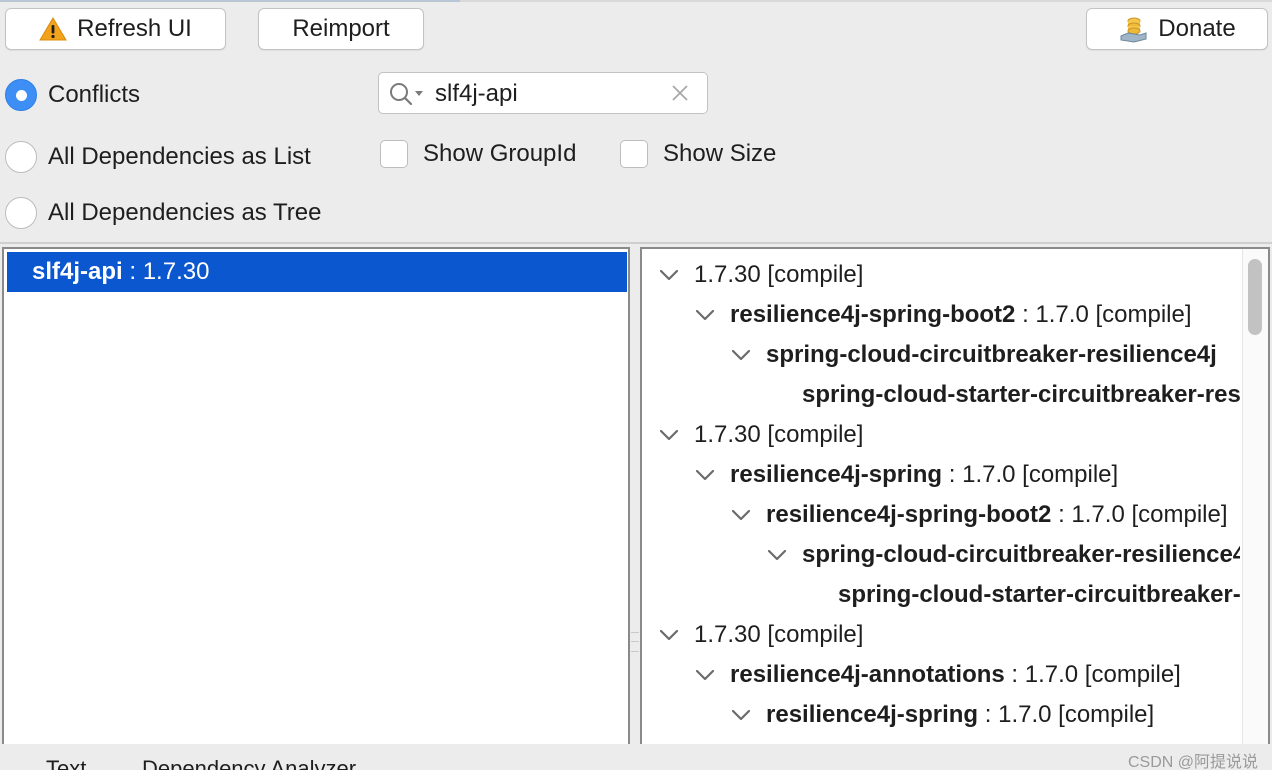  I want to click on search-input: slf4j-api, so click(476, 94).